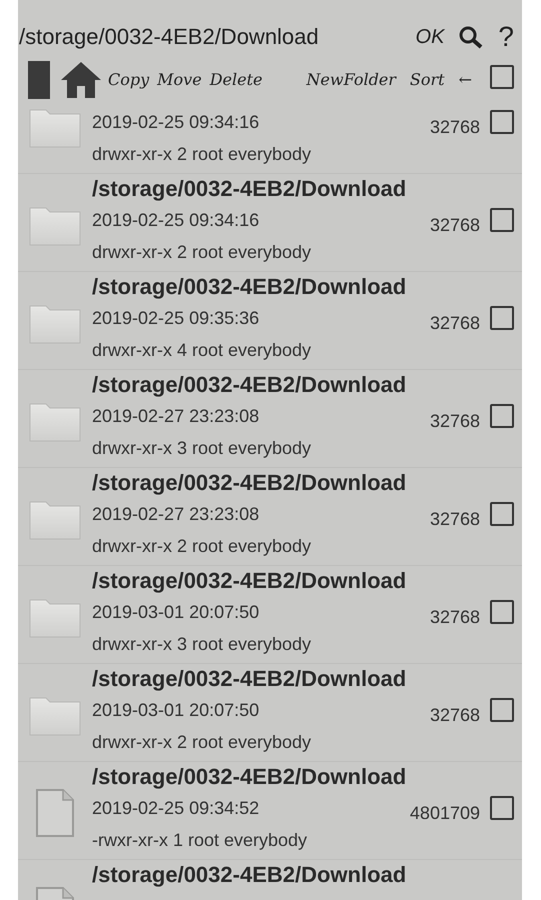 The image size is (541, 900). Describe the element at coordinates (200, 840) in the screenshot. I see `permissions: -rwxr-xr-x 1 root everybody` at that location.